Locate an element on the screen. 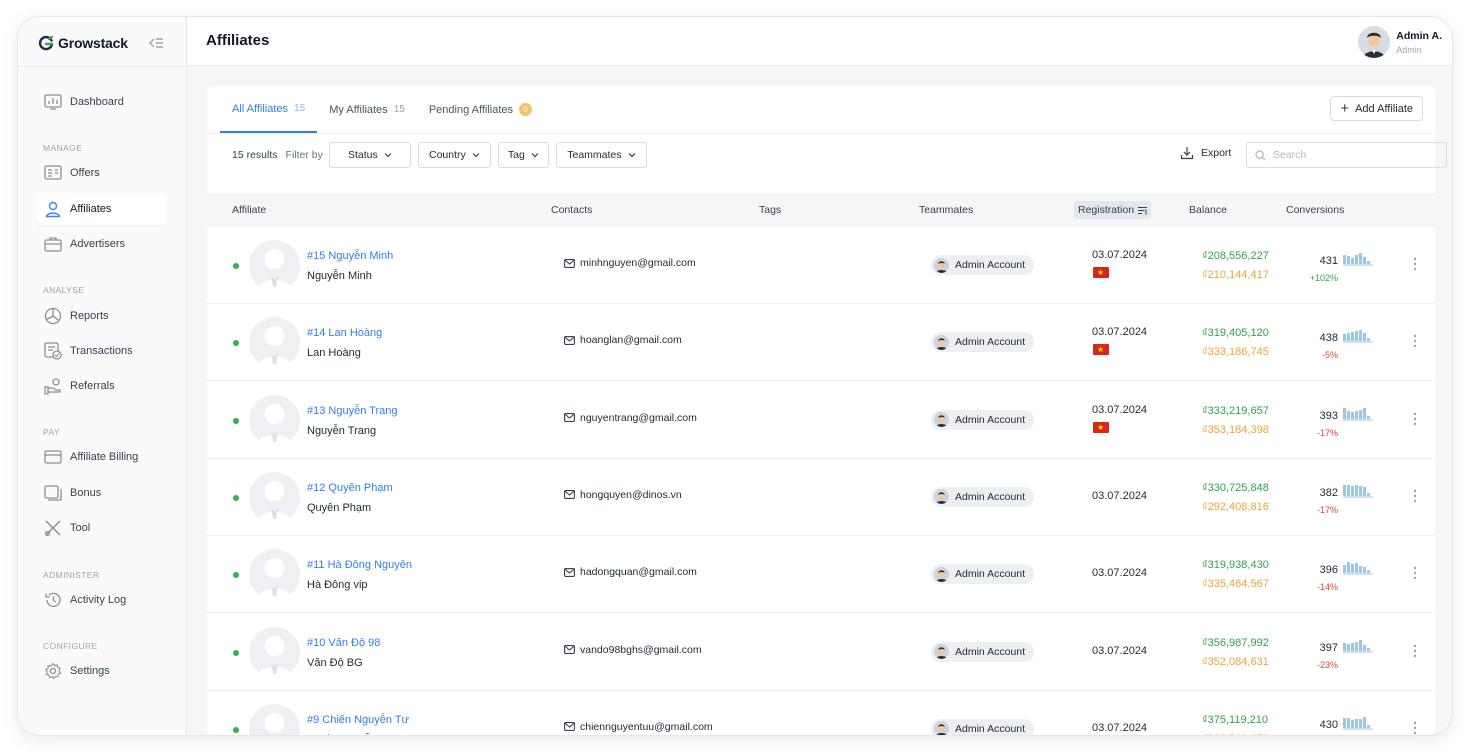 The image size is (1470, 752). nav-settings: Settings is located at coordinates (101, 671).